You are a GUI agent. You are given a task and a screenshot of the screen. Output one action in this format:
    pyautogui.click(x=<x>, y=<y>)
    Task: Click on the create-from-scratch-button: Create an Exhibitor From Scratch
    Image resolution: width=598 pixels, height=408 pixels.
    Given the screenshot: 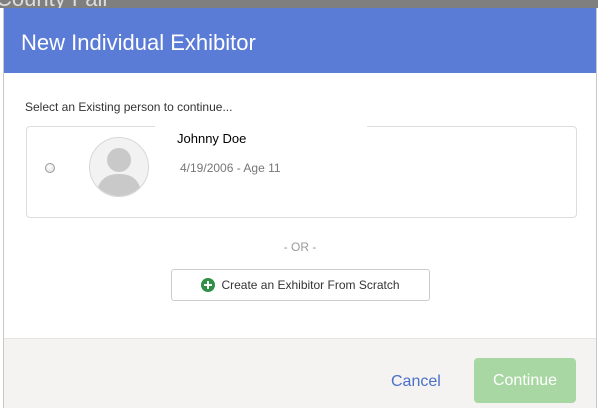 What is the action you would take?
    pyautogui.click(x=300, y=285)
    